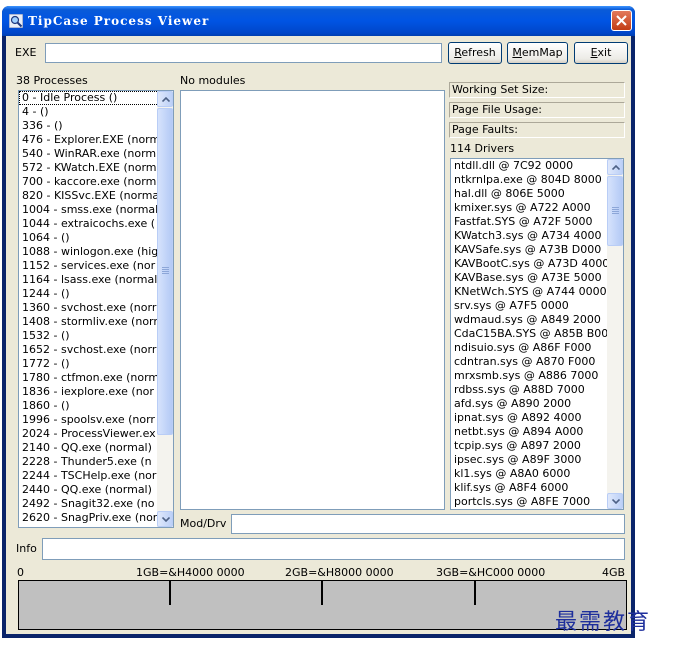 The height and width of the screenshot is (652, 678). What do you see at coordinates (537, 390) in the screenshot?
I see `driver-list-item: rdbss.sys @ A88D 7000` at bounding box center [537, 390].